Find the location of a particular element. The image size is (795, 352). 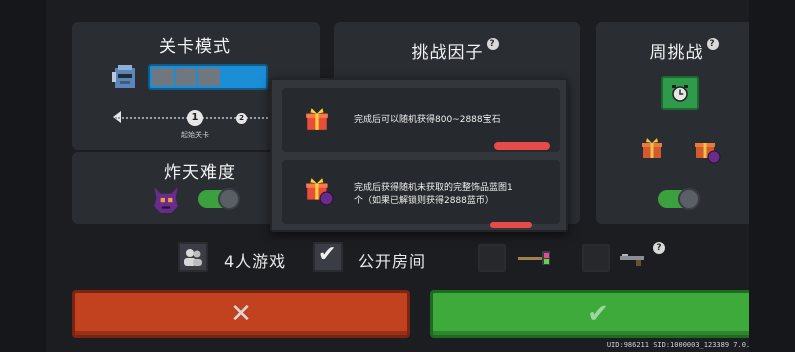

players-label: 4人游戏 is located at coordinates (255, 261).